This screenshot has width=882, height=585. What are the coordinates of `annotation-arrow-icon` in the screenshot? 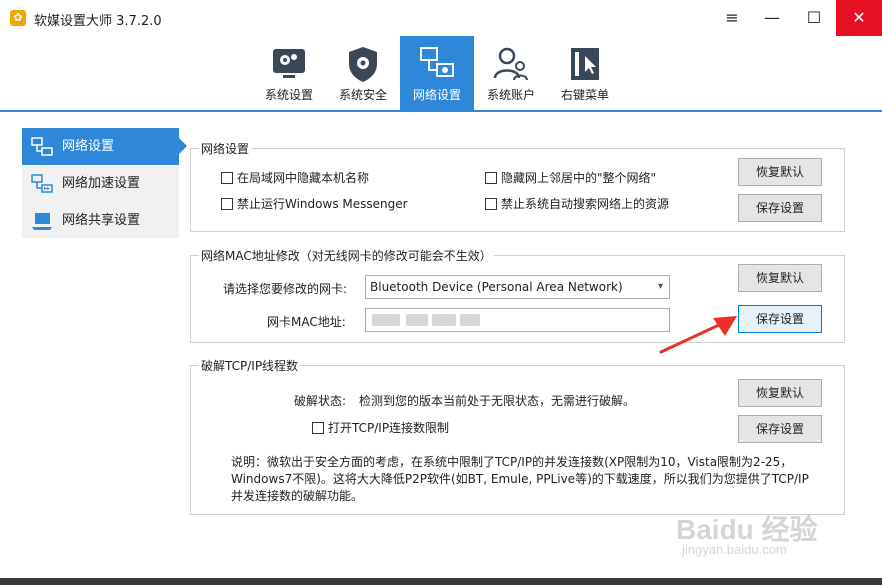 It's located at (698, 335).